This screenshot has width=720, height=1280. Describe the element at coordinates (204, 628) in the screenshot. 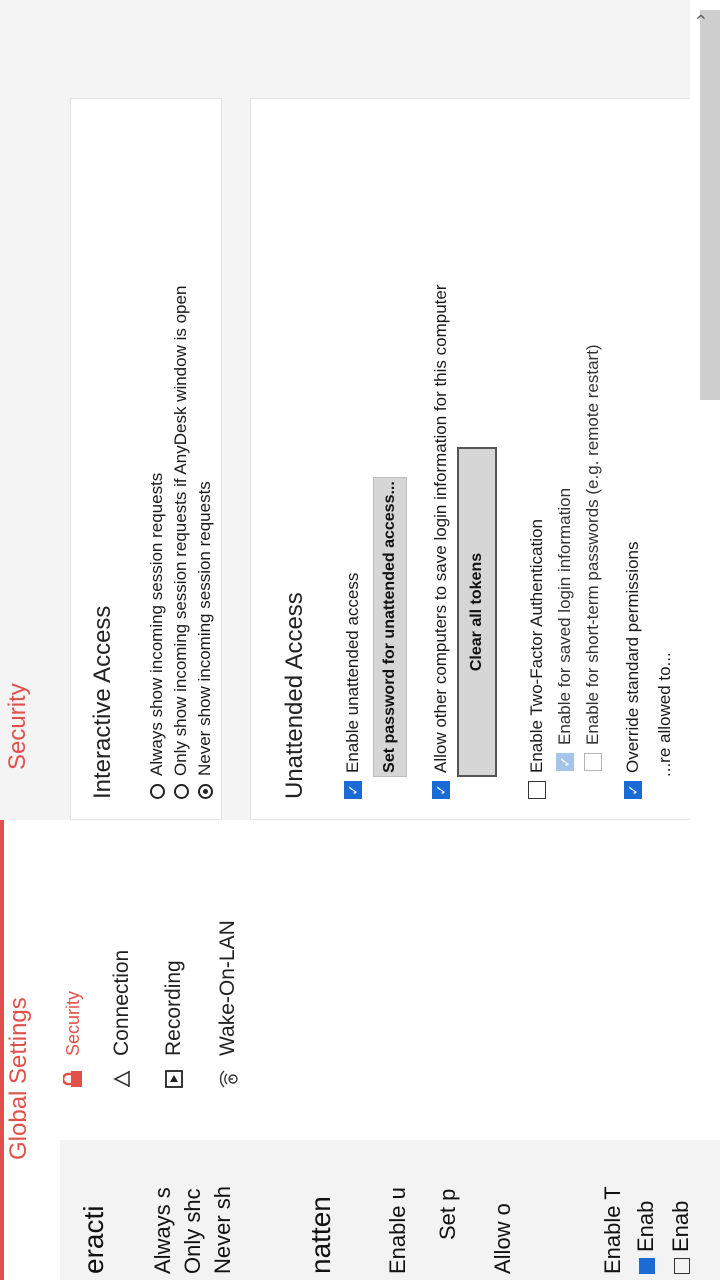

I see `radio-label: Never show incoming session requests` at that location.